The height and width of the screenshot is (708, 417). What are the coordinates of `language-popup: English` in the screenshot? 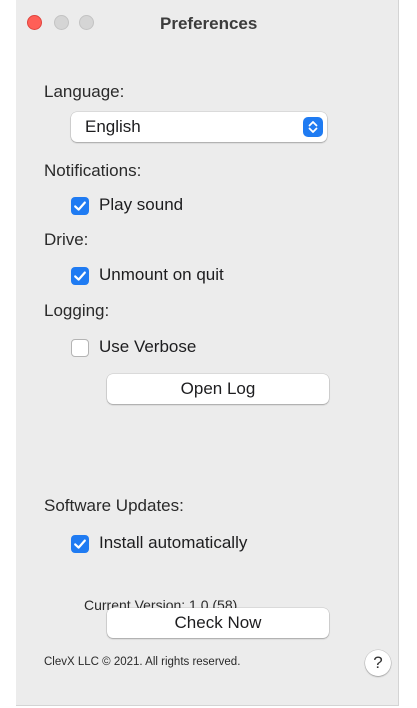 It's located at (199, 127).